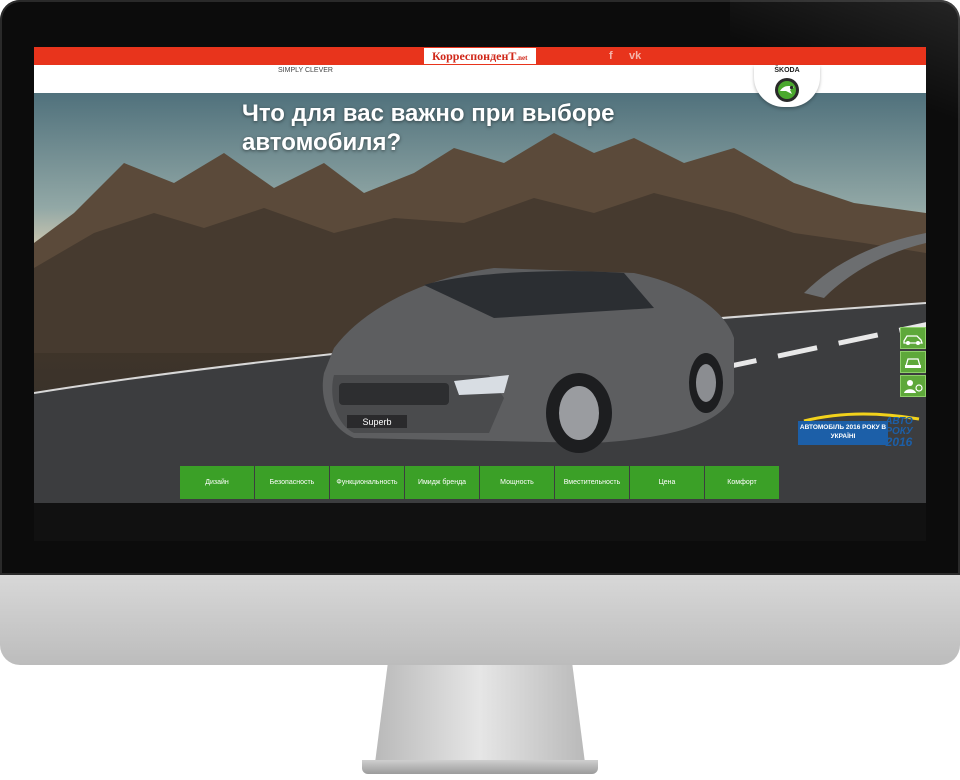 Image resolution: width=960 pixels, height=780 pixels. What do you see at coordinates (635, 56) in the screenshot?
I see `vk-icon: vk` at bounding box center [635, 56].